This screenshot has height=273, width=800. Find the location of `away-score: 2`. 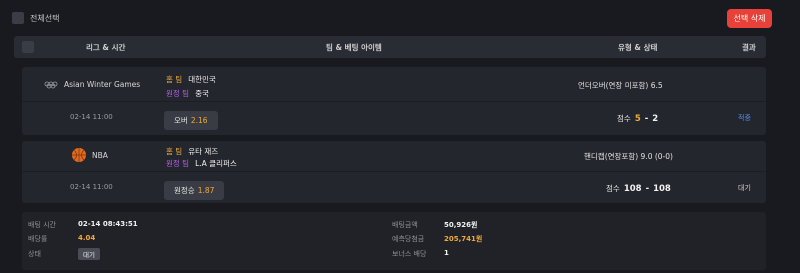

away-score: 2 is located at coordinates (655, 118).